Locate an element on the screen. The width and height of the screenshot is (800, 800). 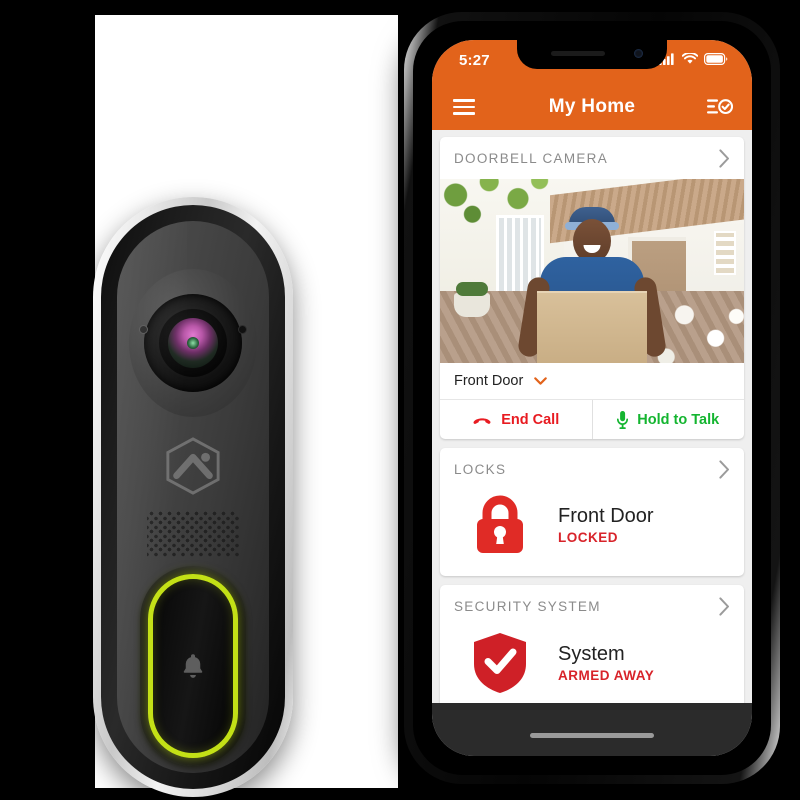
status-bar-indicators is located at coordinates (693, 59).